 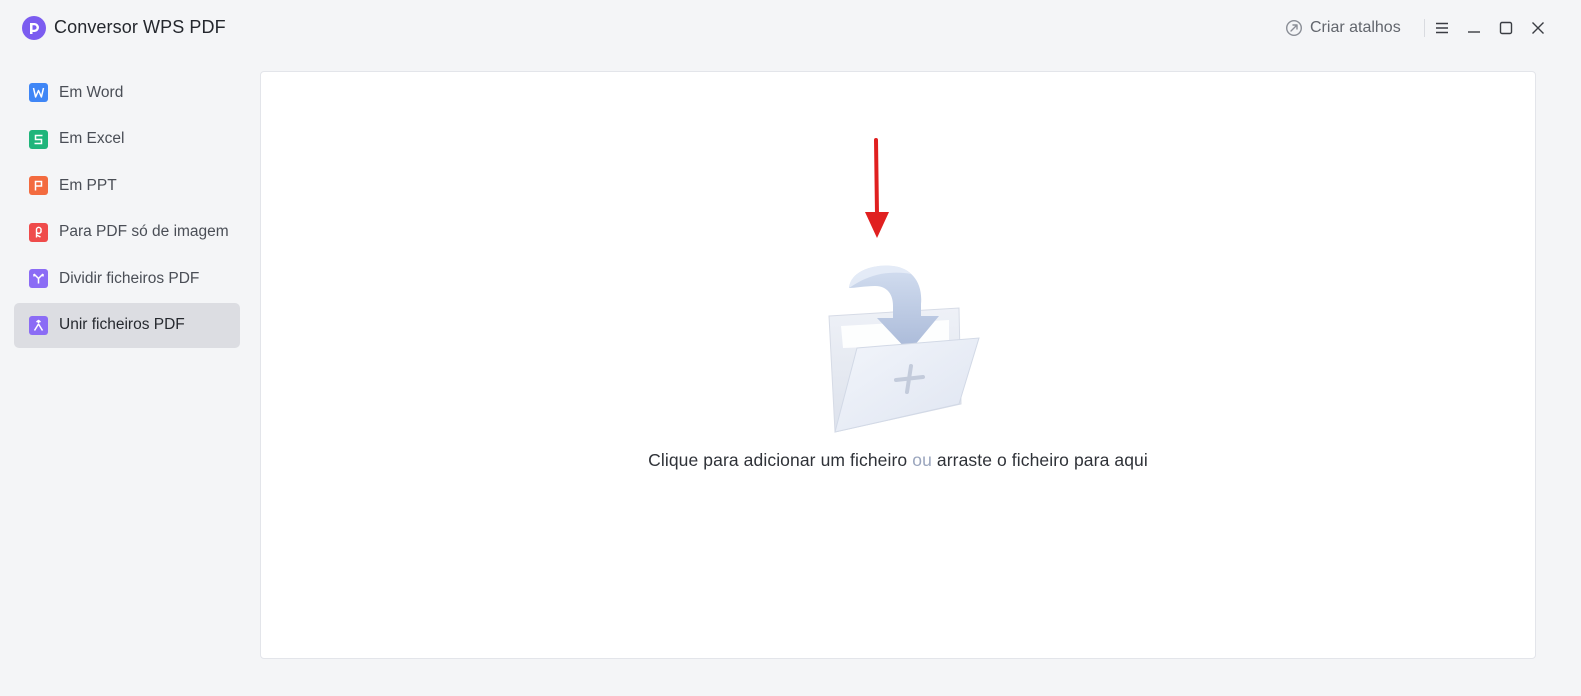 I want to click on sidebar-item-merge-pdf: Unir ficheiros PDF, so click(x=127, y=325).